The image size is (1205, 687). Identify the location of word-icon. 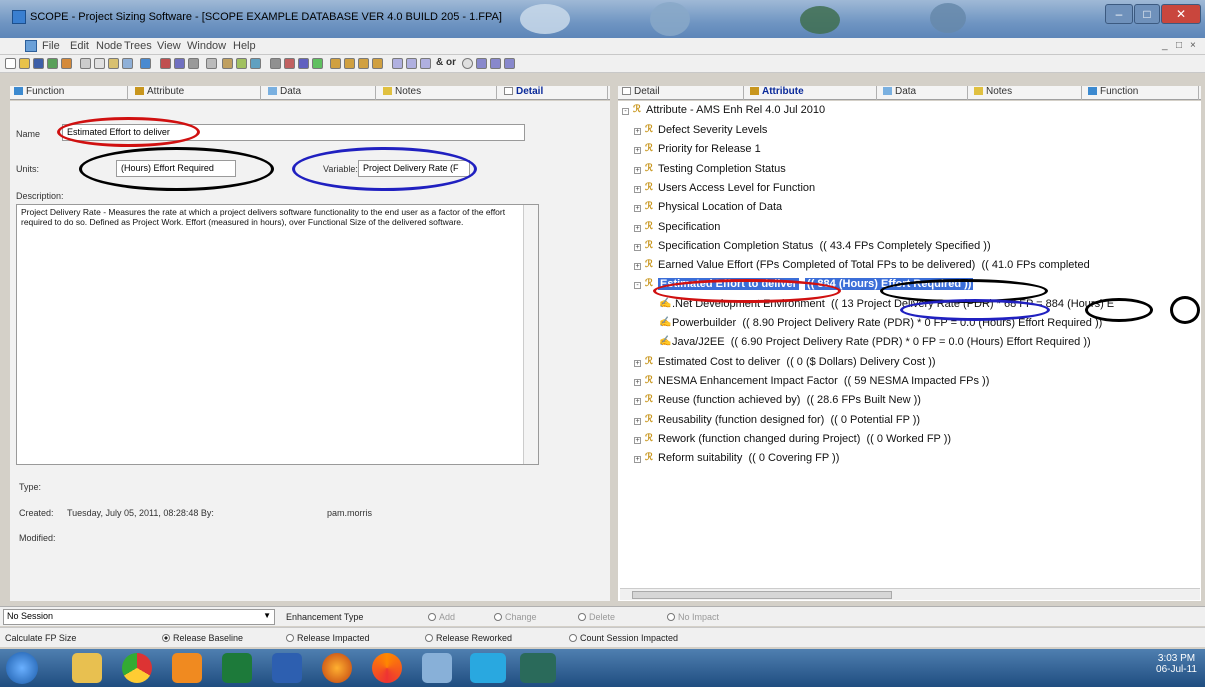
(287, 668).